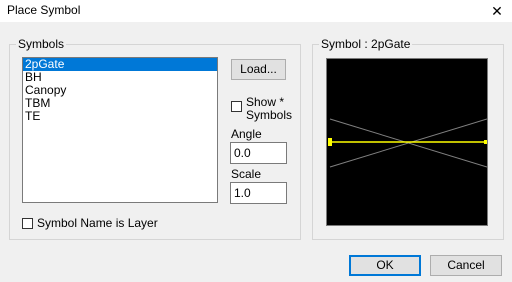  What do you see at coordinates (27, 223) in the screenshot?
I see `layer-checkbox` at bounding box center [27, 223].